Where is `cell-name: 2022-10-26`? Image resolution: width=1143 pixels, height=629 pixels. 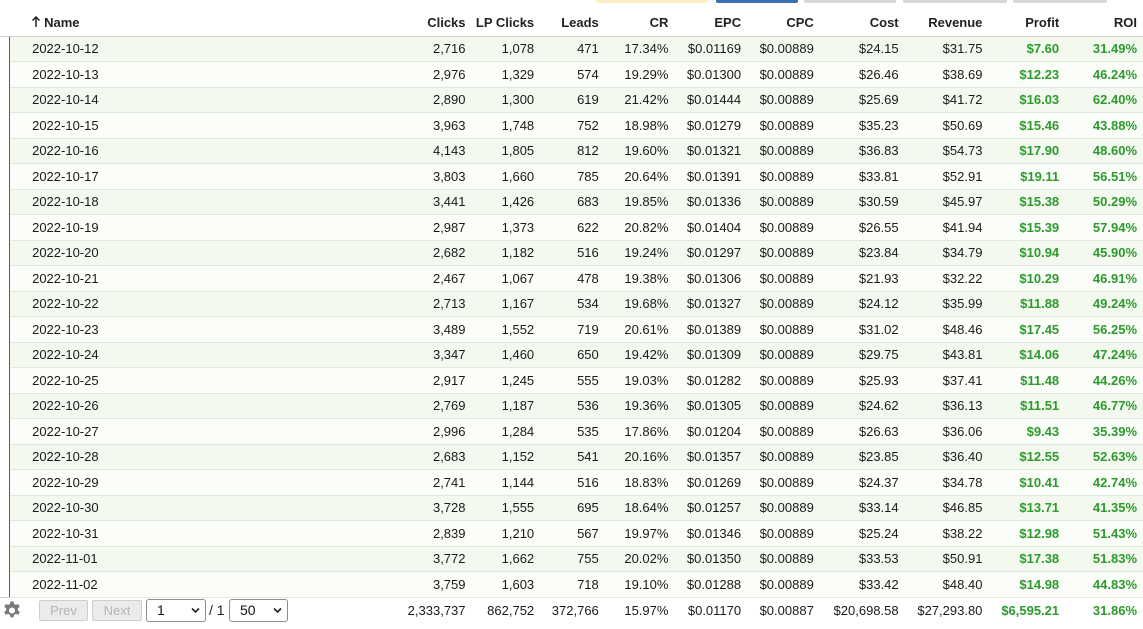
cell-name: 2022-10-26 is located at coordinates (198, 406).